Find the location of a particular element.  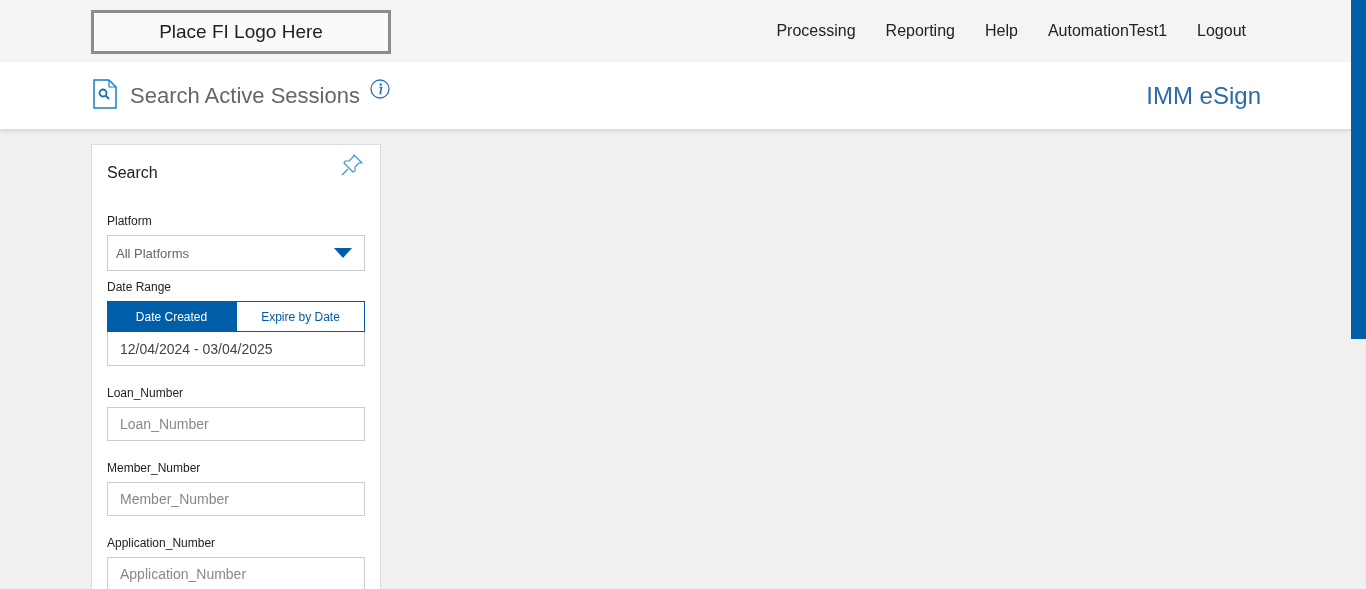

document-search-icon is located at coordinates (105, 93).